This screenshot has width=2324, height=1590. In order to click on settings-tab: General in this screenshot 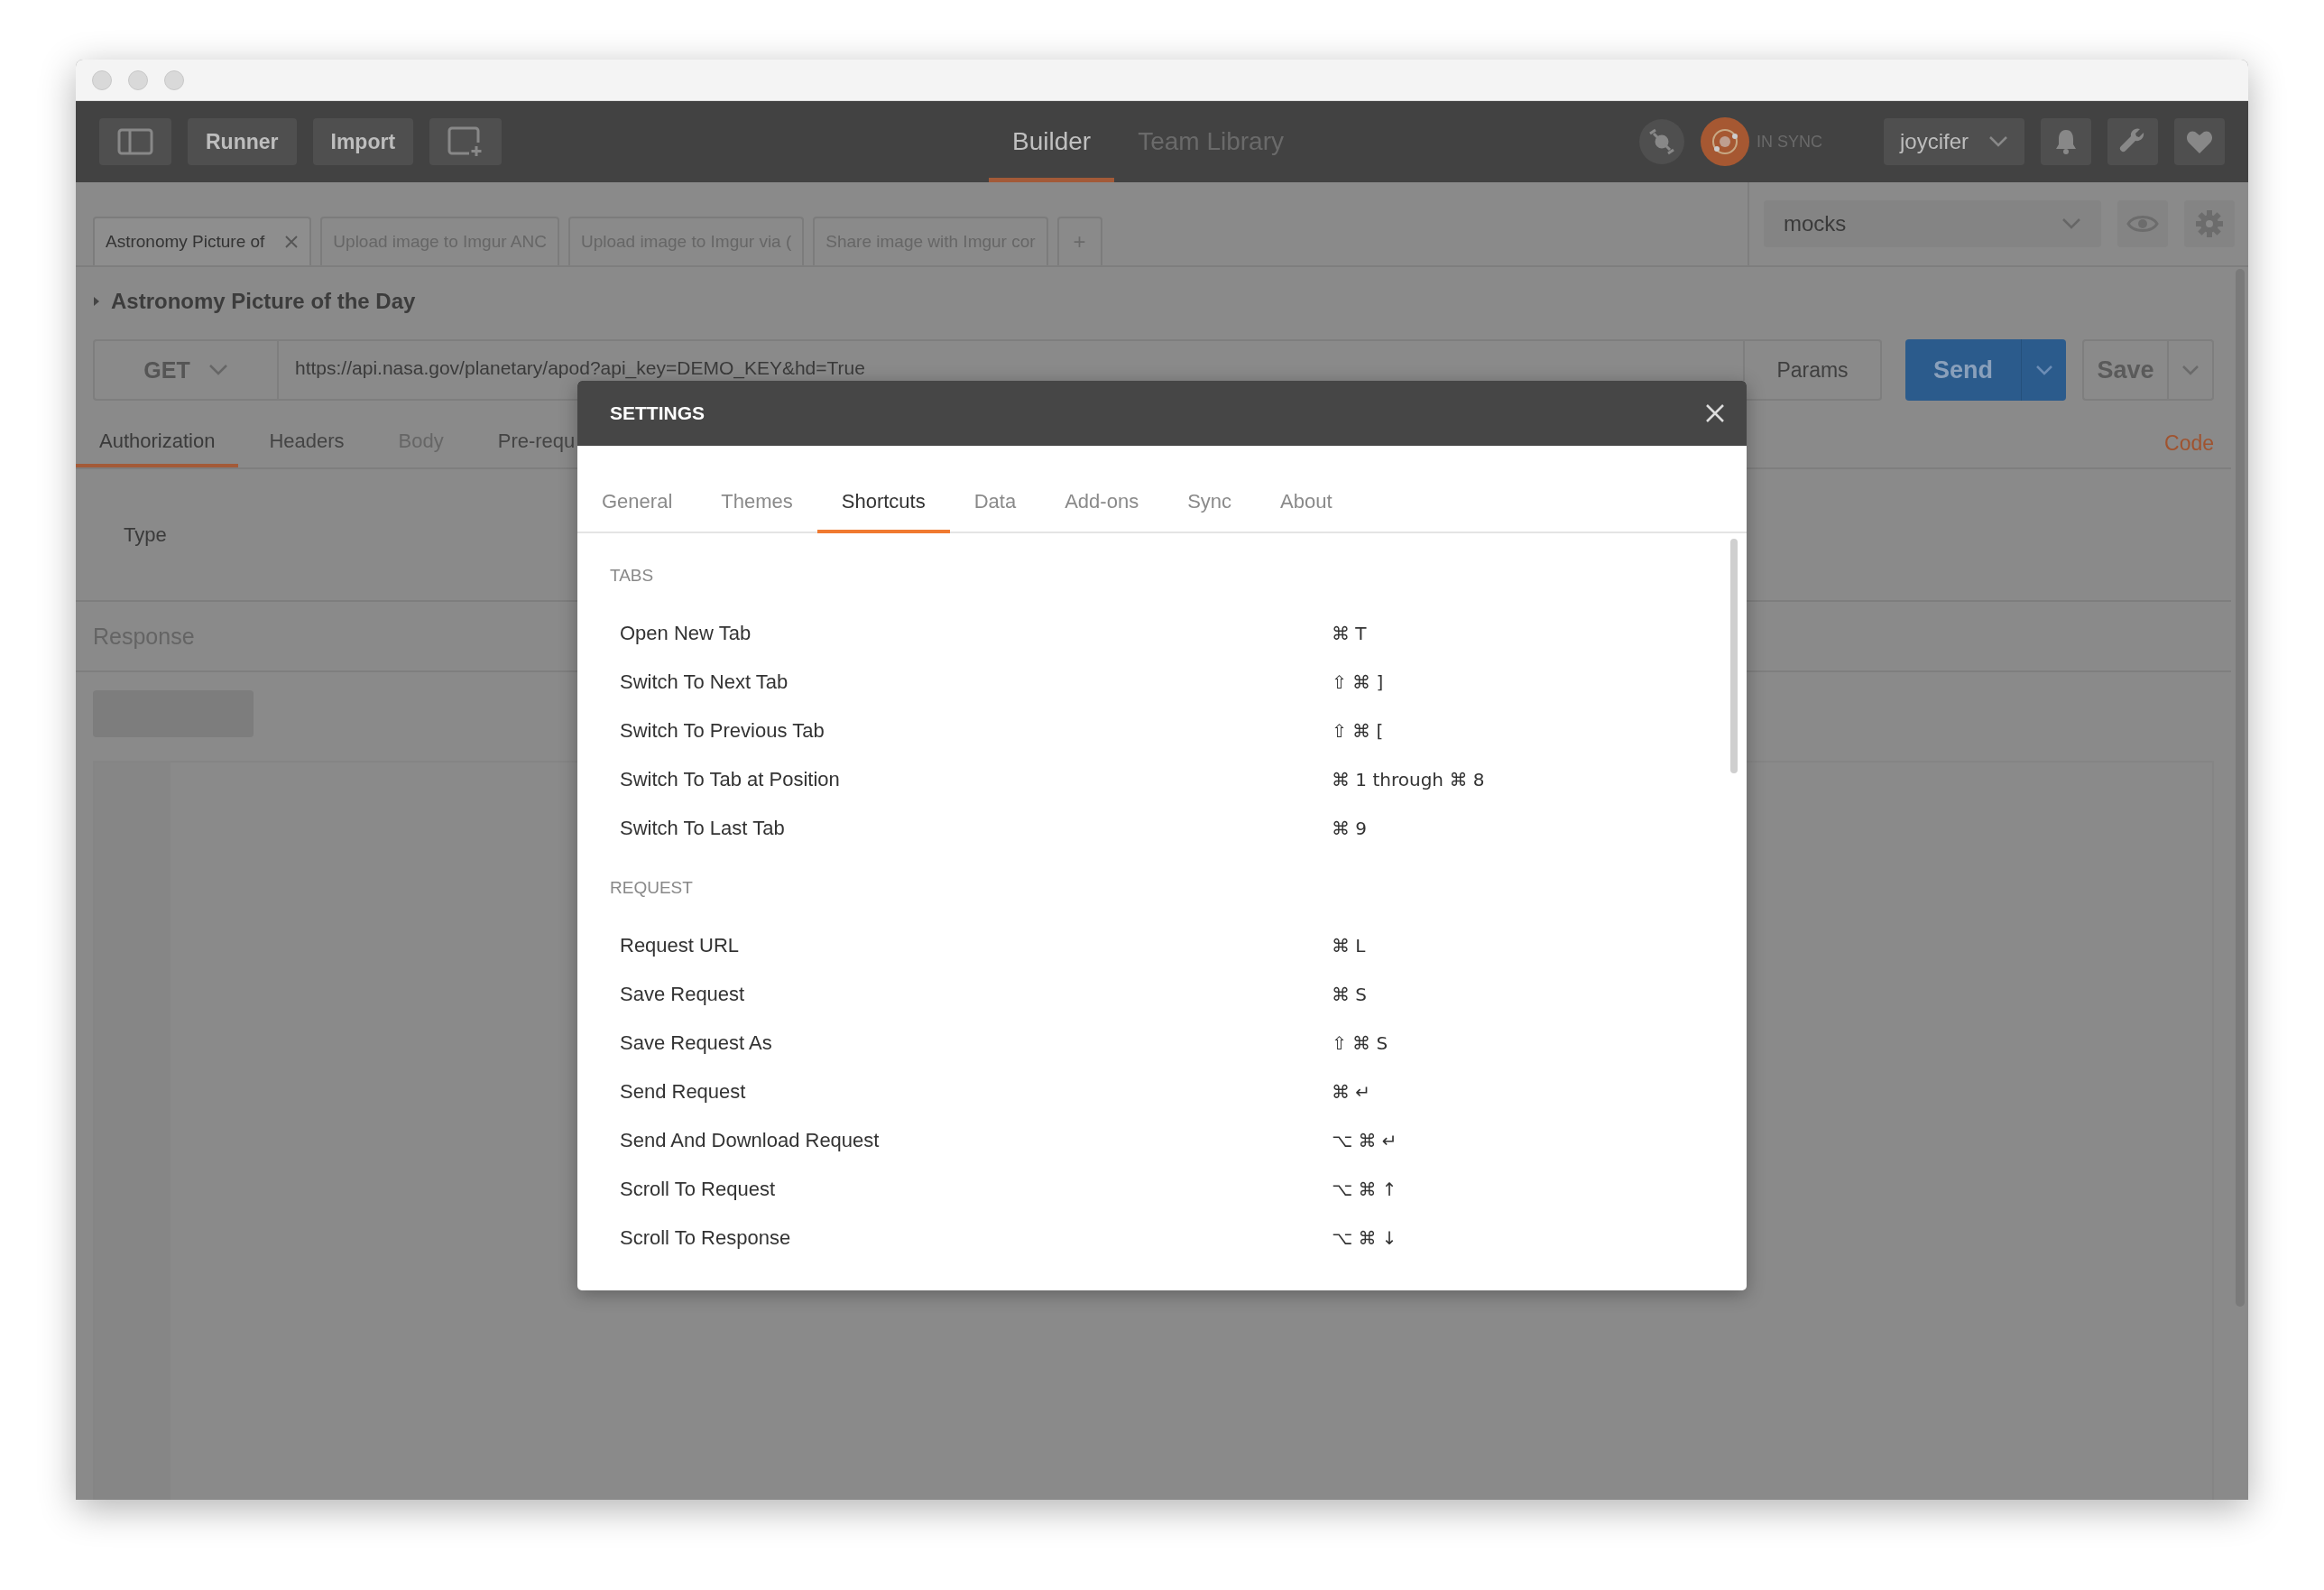, I will do `click(637, 511)`.